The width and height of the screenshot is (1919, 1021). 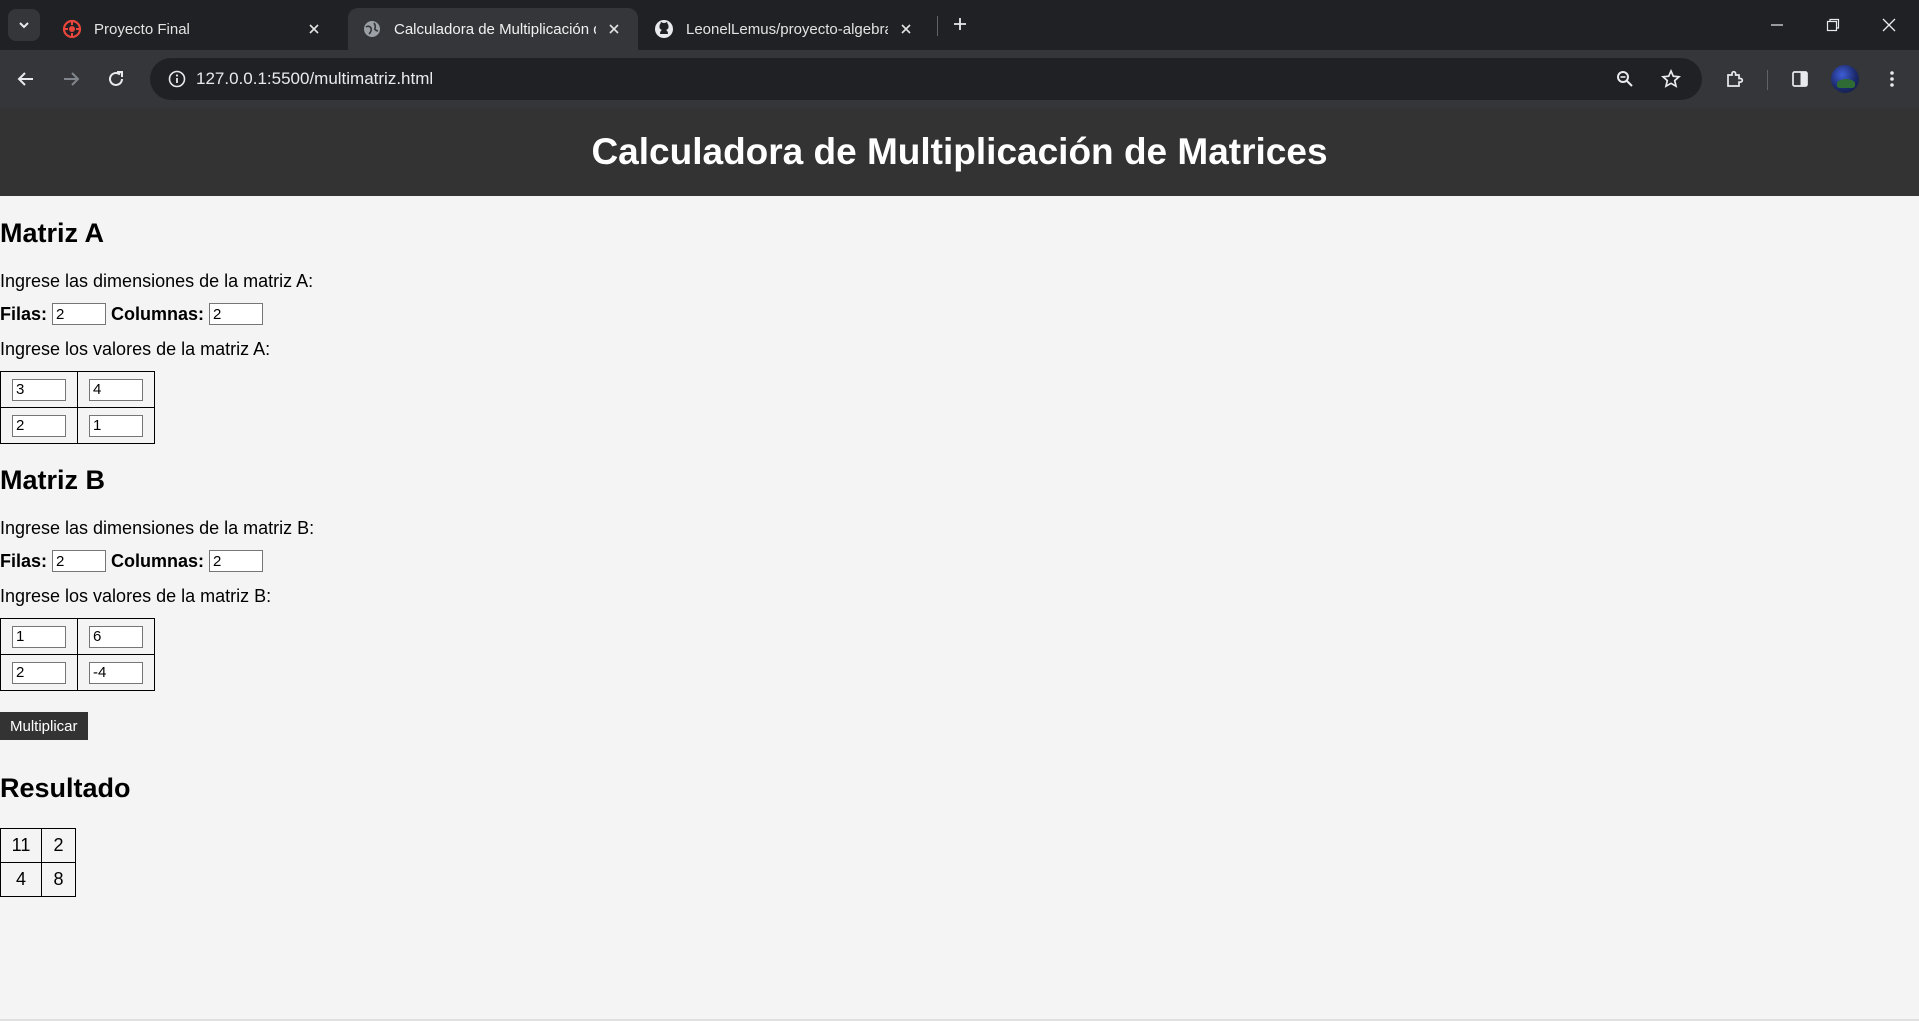 What do you see at coordinates (315, 78) in the screenshot?
I see `url-text: 127.0.0.1:5500/multimatriz.html` at bounding box center [315, 78].